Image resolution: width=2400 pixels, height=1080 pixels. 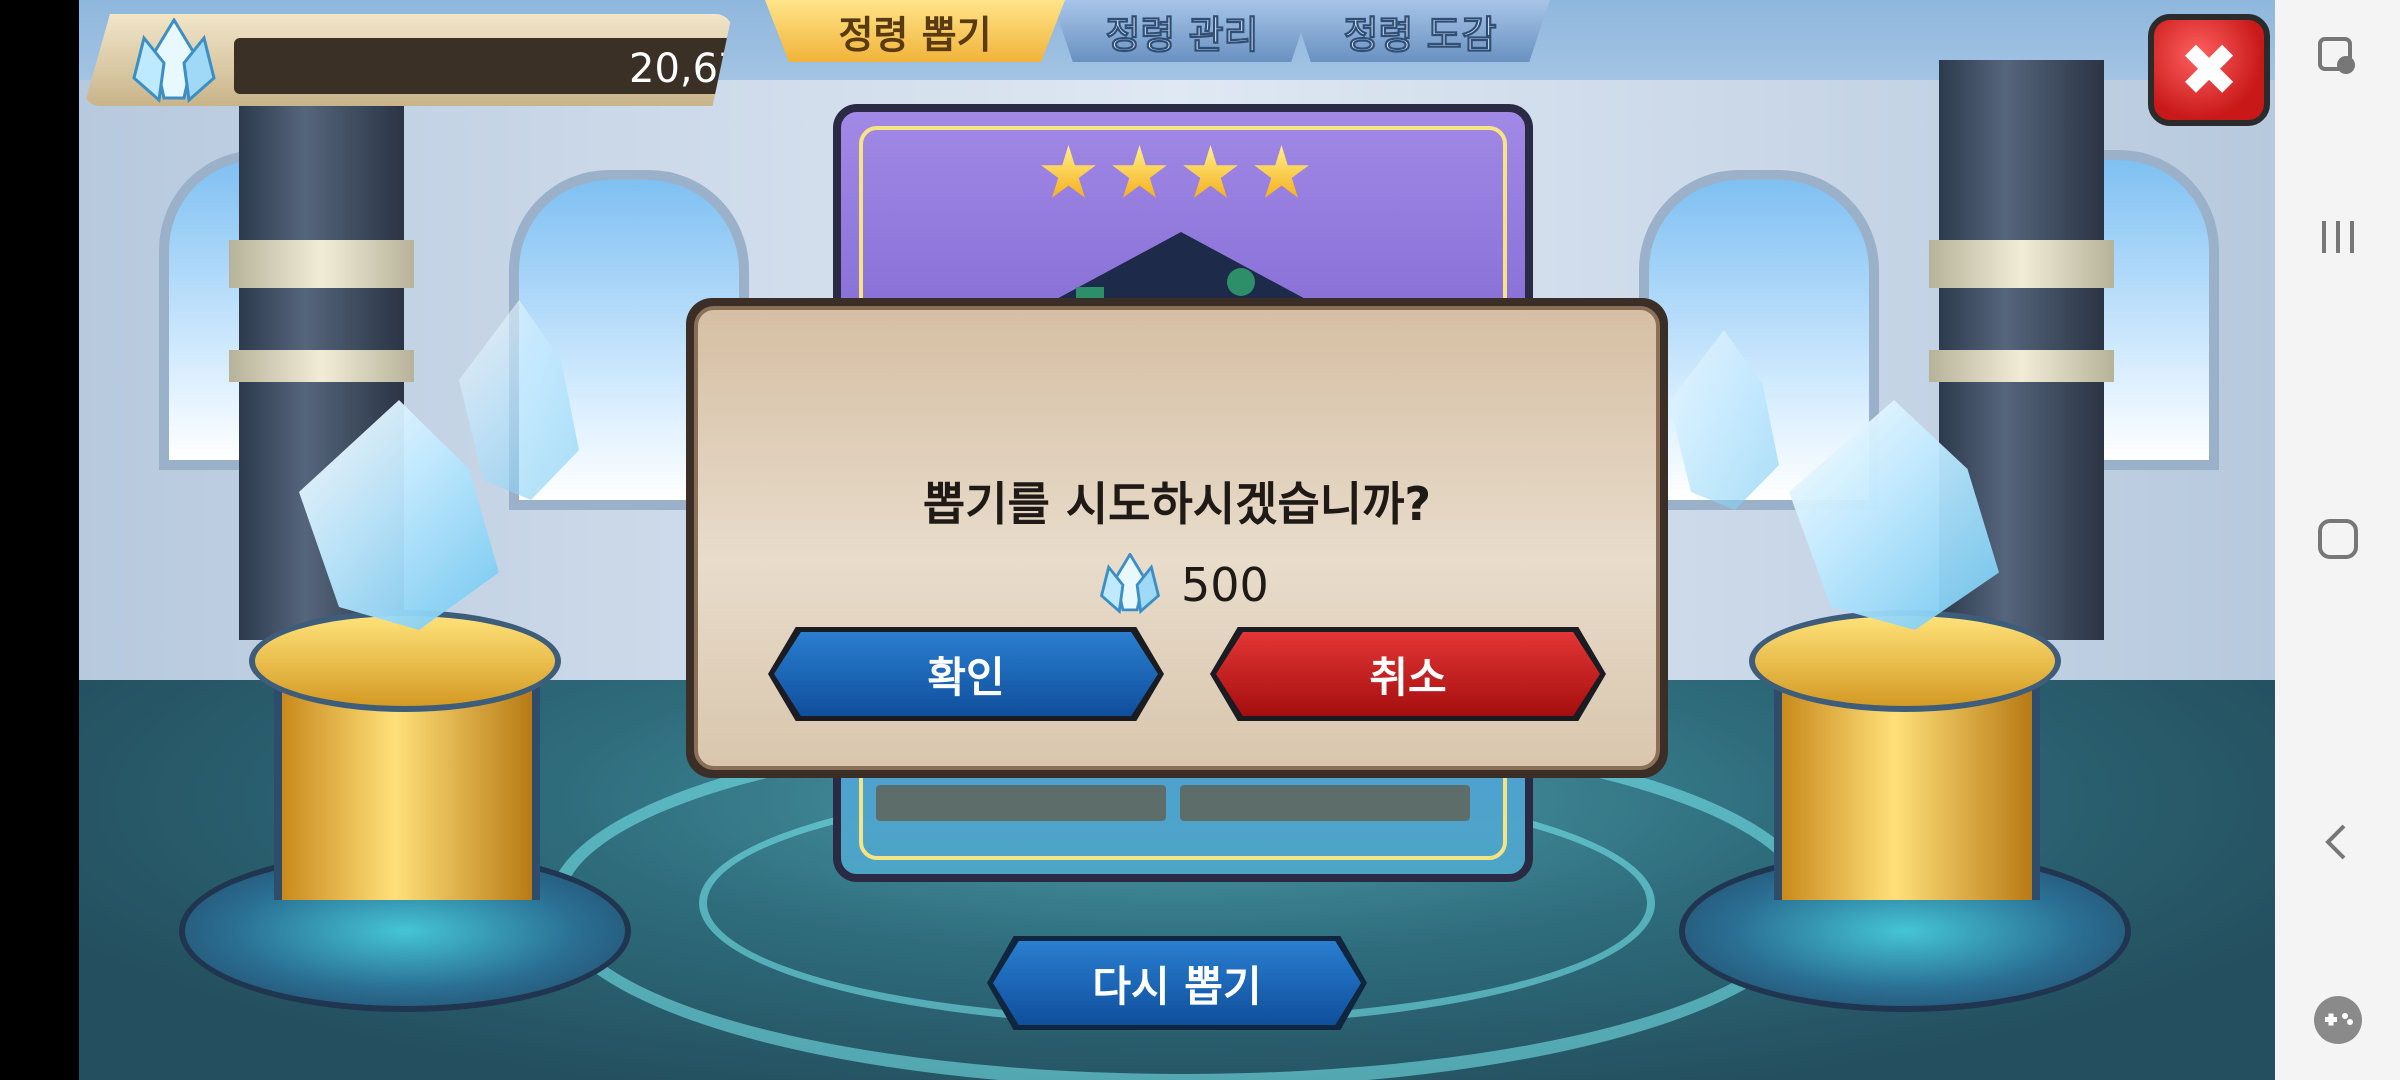 I want to click on redraw-button: 다시 뽑기, so click(x=1177, y=983).